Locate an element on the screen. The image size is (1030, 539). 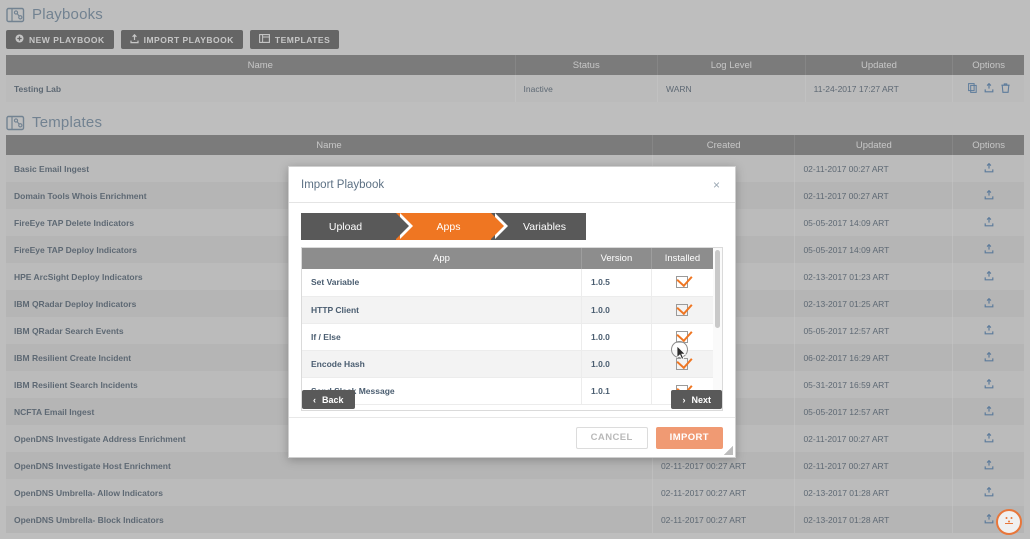
col-options: Options is located at coordinates (988, 145).